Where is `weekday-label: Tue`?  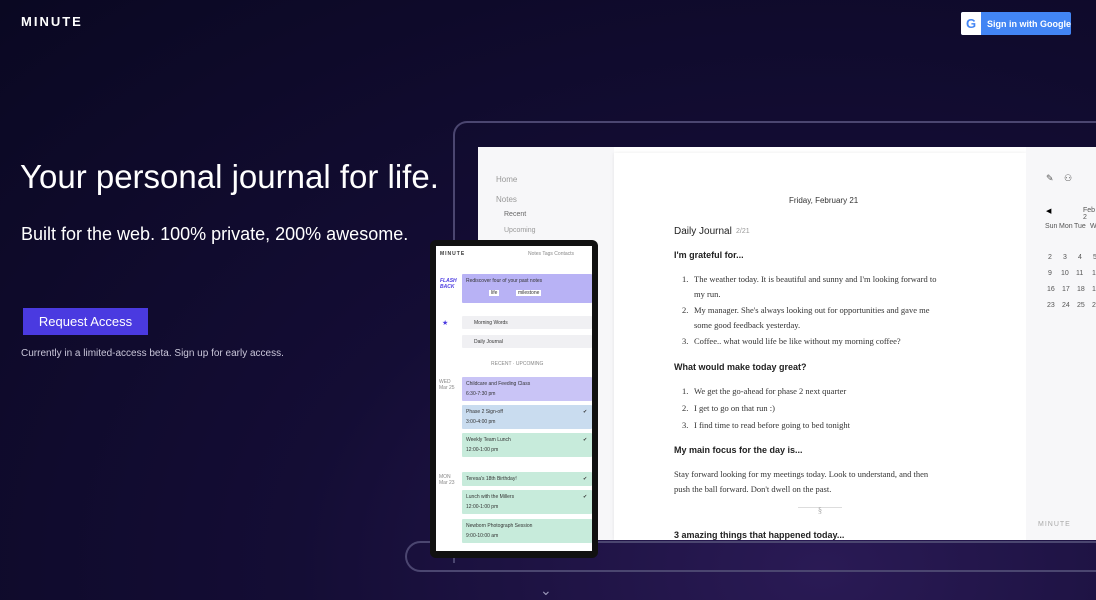 weekday-label: Tue is located at coordinates (1080, 226).